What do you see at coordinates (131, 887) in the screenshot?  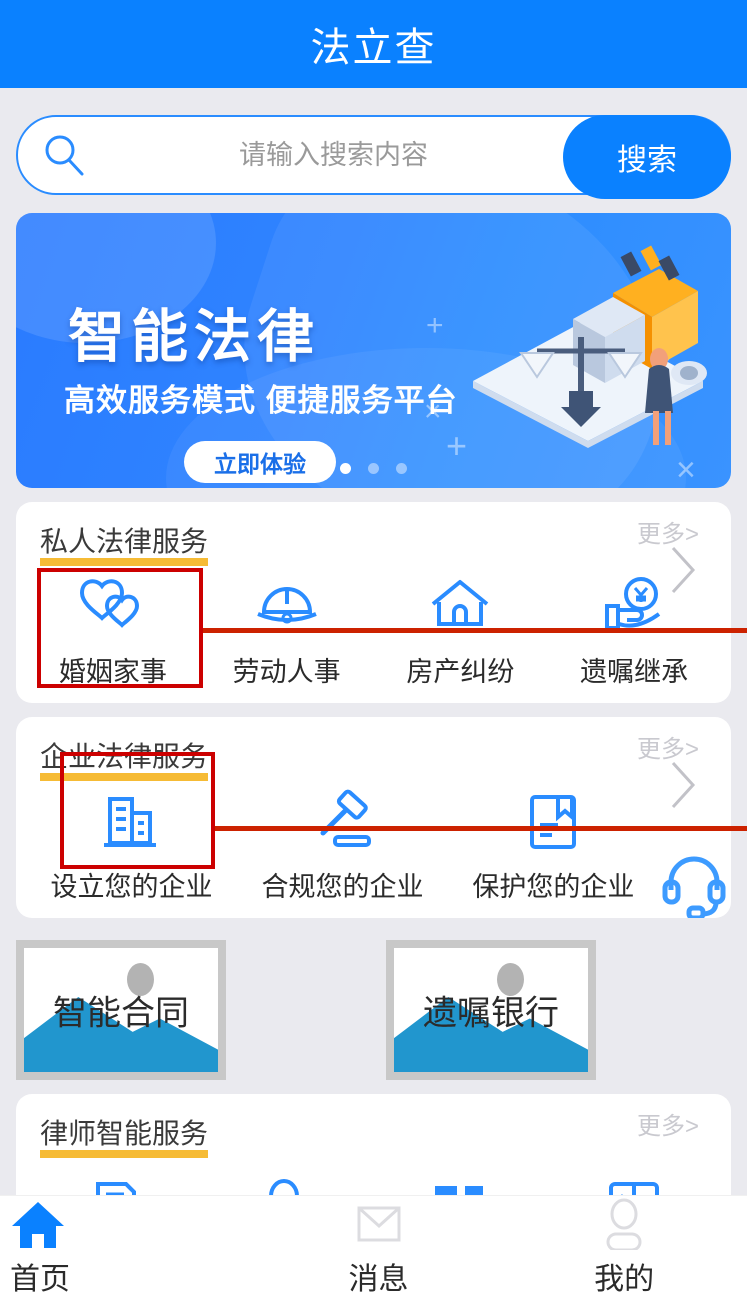 I see `service-item-label: 设立您的企业` at bounding box center [131, 887].